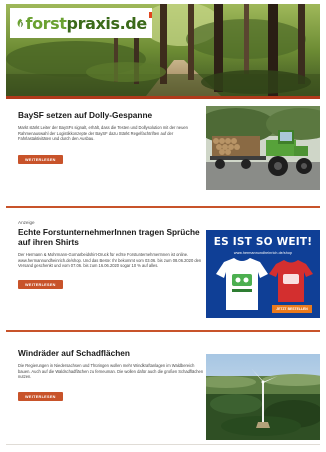 This screenshot has height=452, width=326. Describe the element at coordinates (46, 23) in the screenshot. I see `logo-text-forst: forst` at that location.